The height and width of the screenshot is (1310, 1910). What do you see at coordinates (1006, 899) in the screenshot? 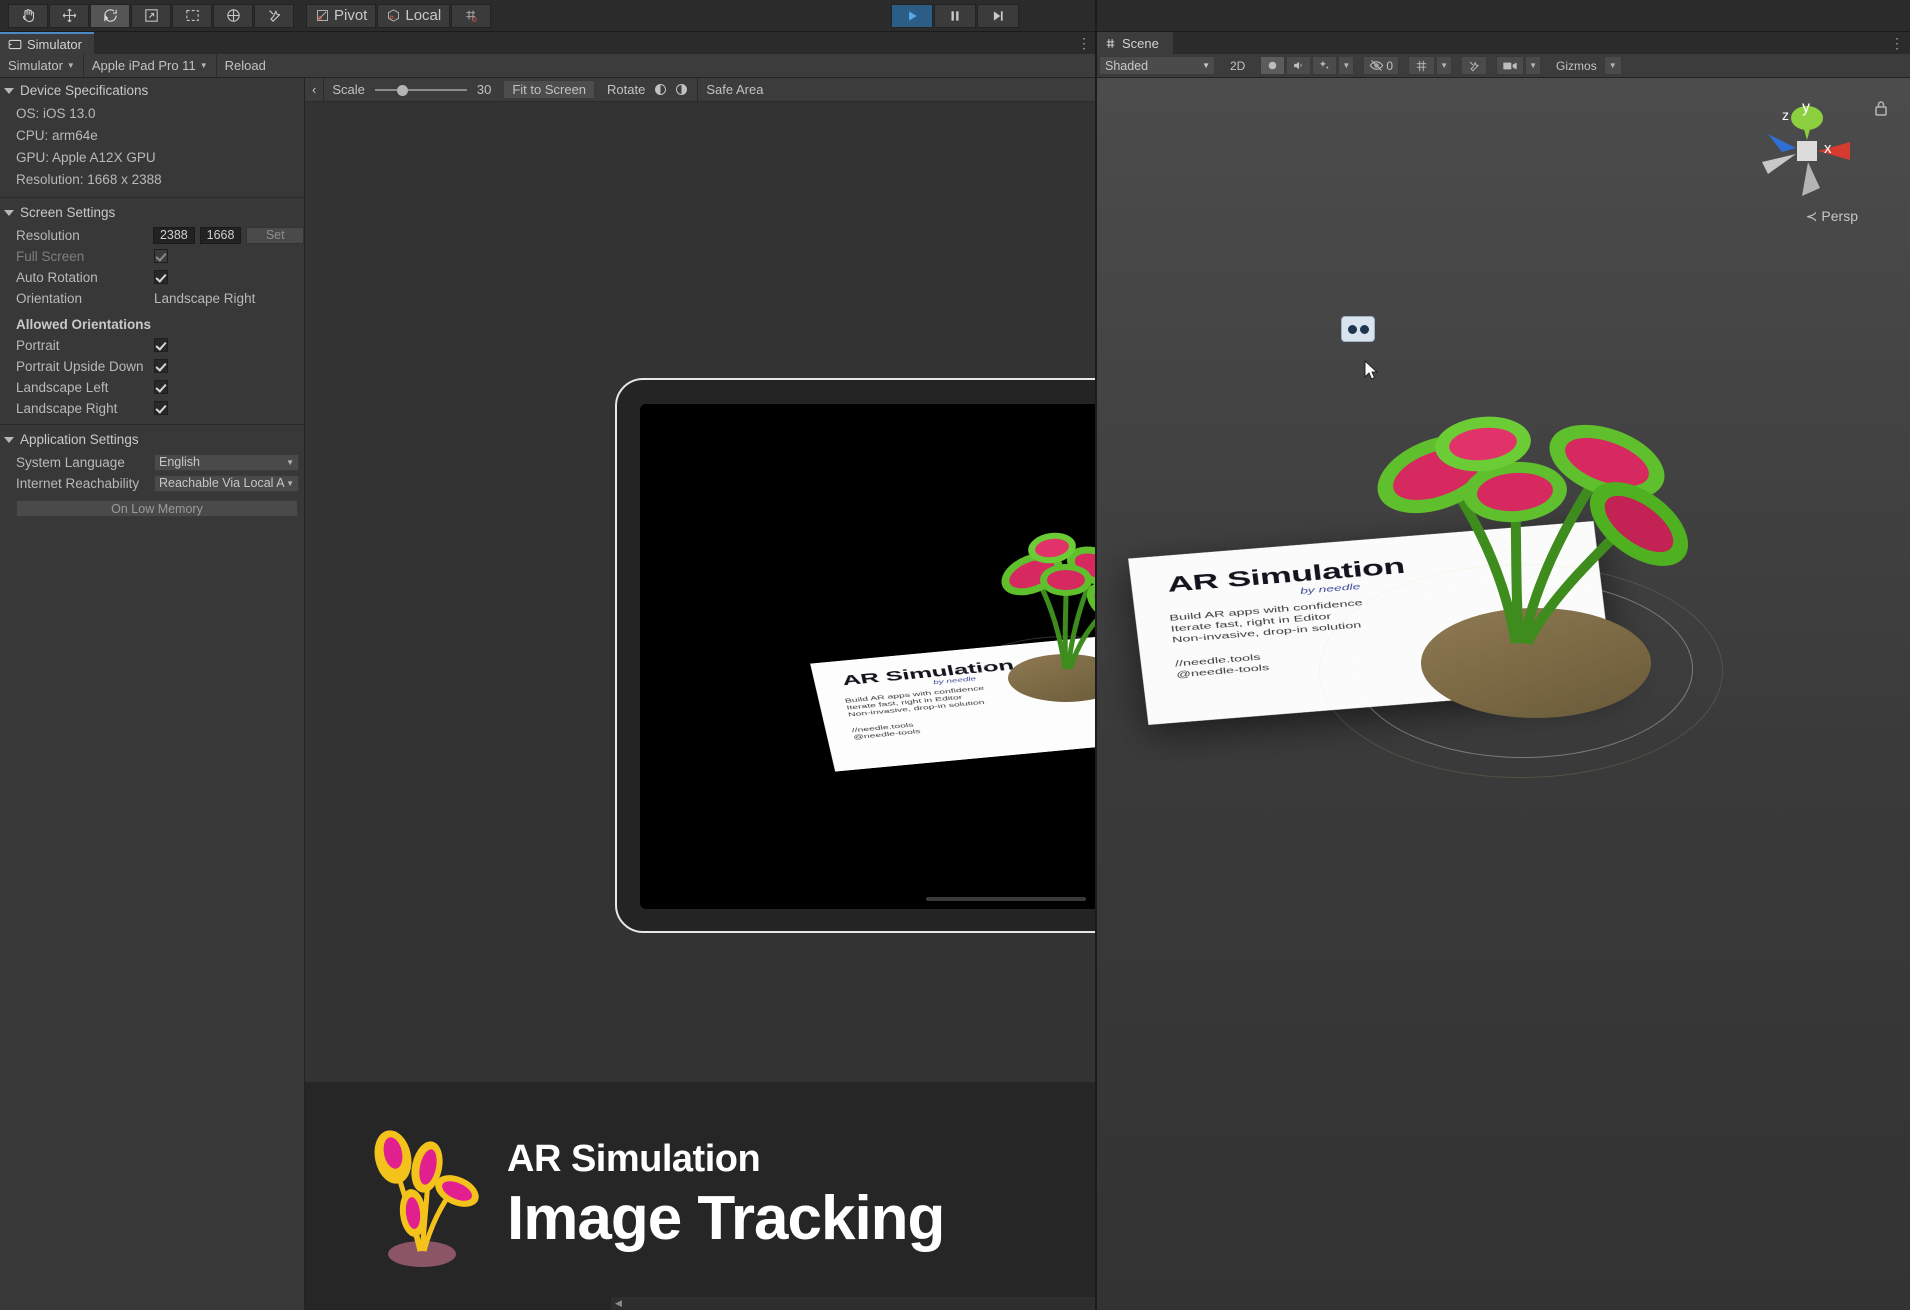
I see `home-indicator` at bounding box center [1006, 899].